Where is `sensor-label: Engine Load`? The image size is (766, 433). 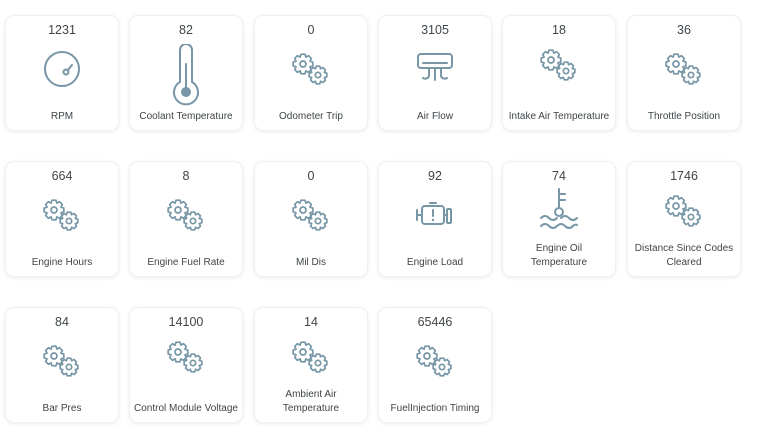
sensor-label: Engine Load is located at coordinates (435, 262).